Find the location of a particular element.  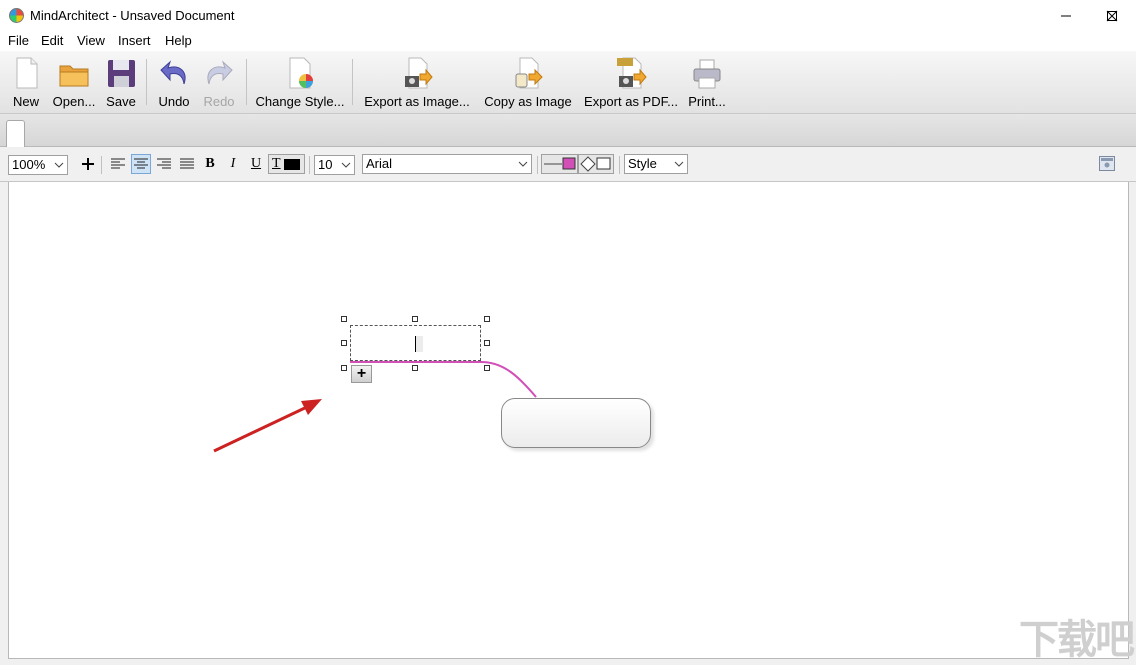

align-left-icon is located at coordinates (118, 163).